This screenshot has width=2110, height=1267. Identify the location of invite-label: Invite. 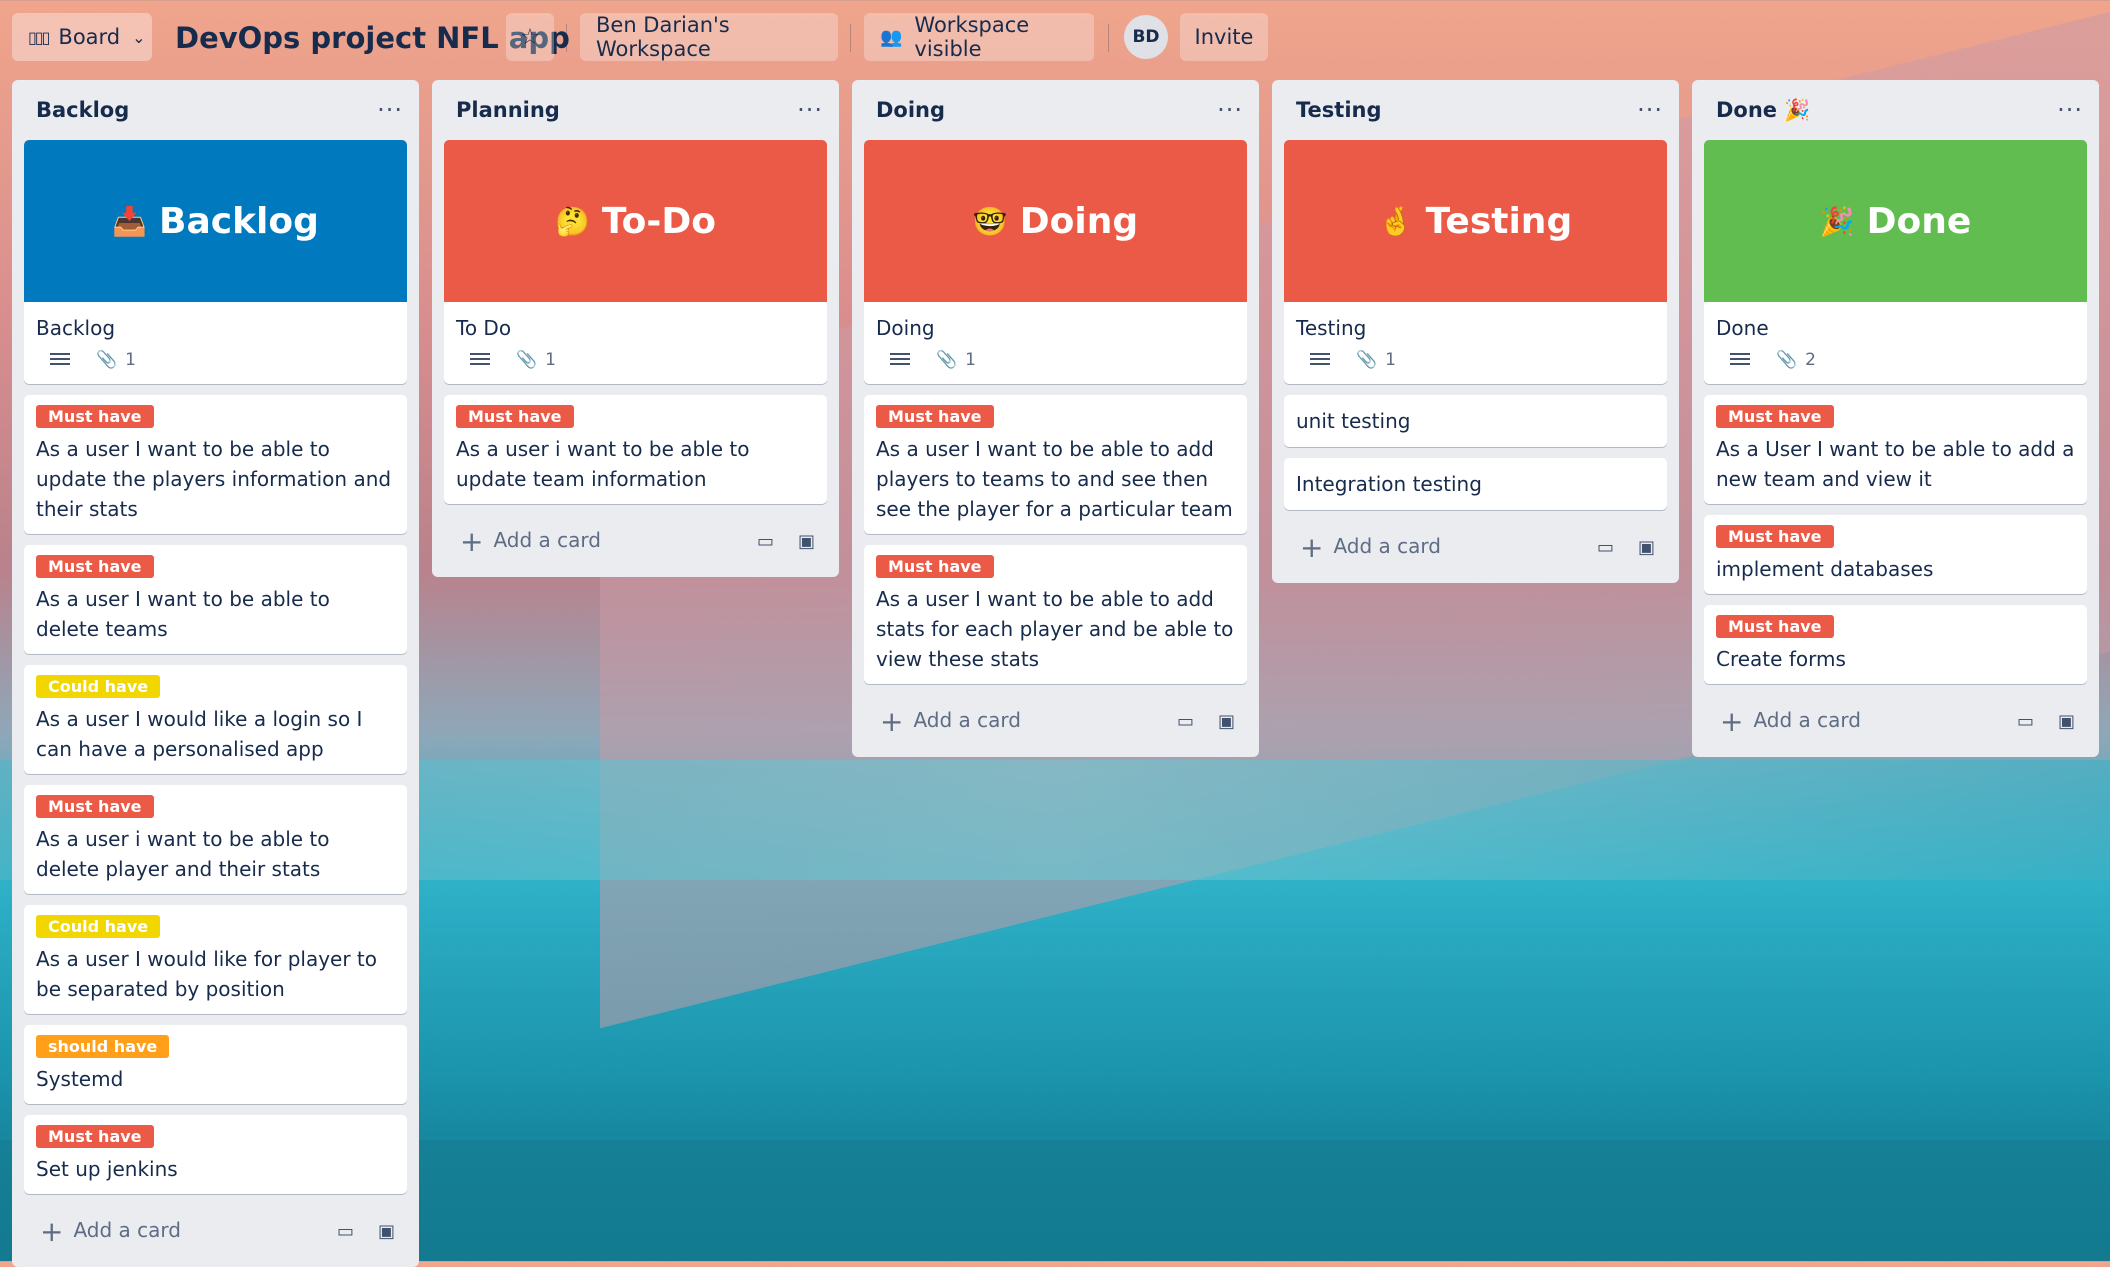
(1224, 37).